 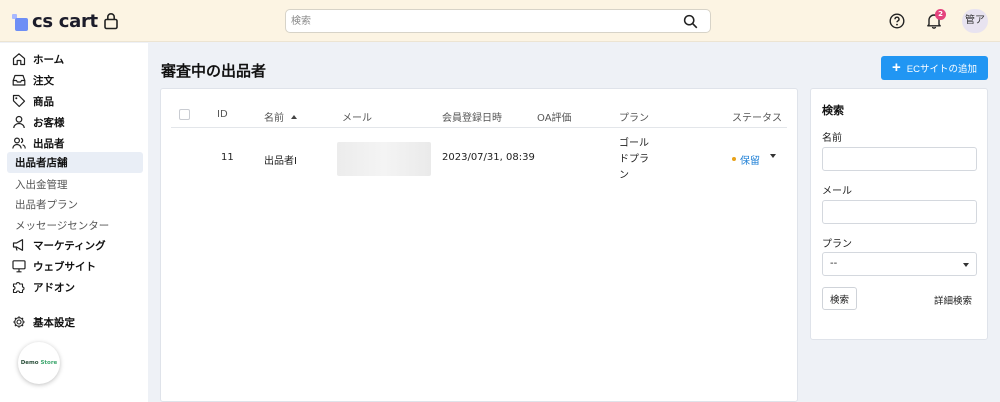 I want to click on sidebar-item-settings: 基本設定, so click(x=43, y=322).